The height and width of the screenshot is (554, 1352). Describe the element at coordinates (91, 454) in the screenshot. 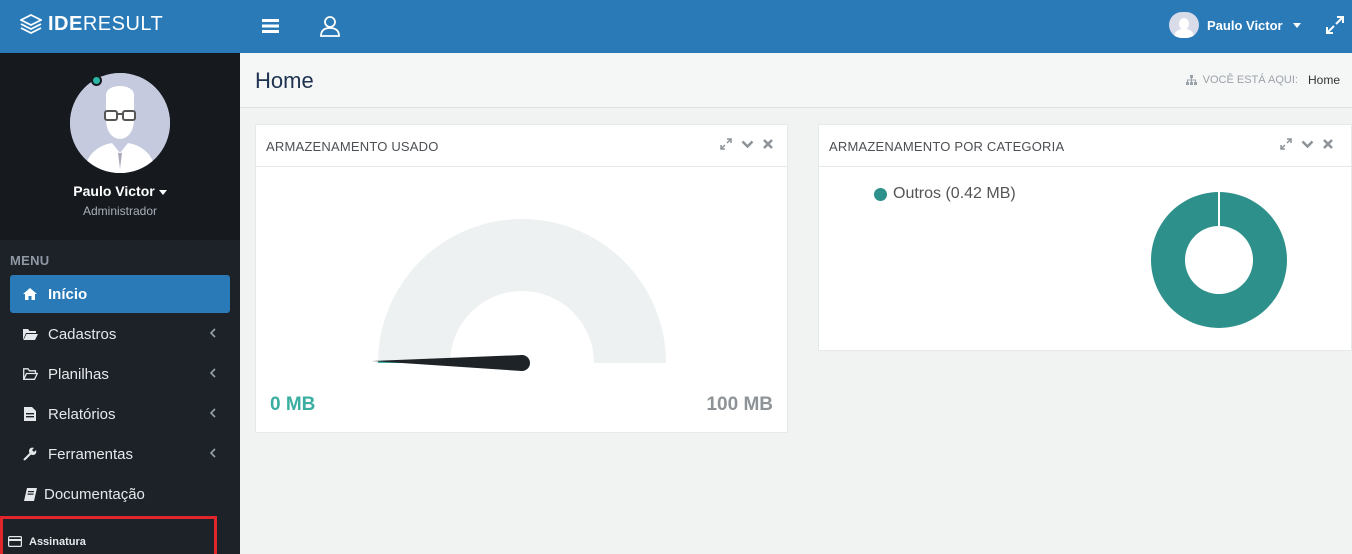

I see `sidebar-item-label: Ferramentas` at that location.